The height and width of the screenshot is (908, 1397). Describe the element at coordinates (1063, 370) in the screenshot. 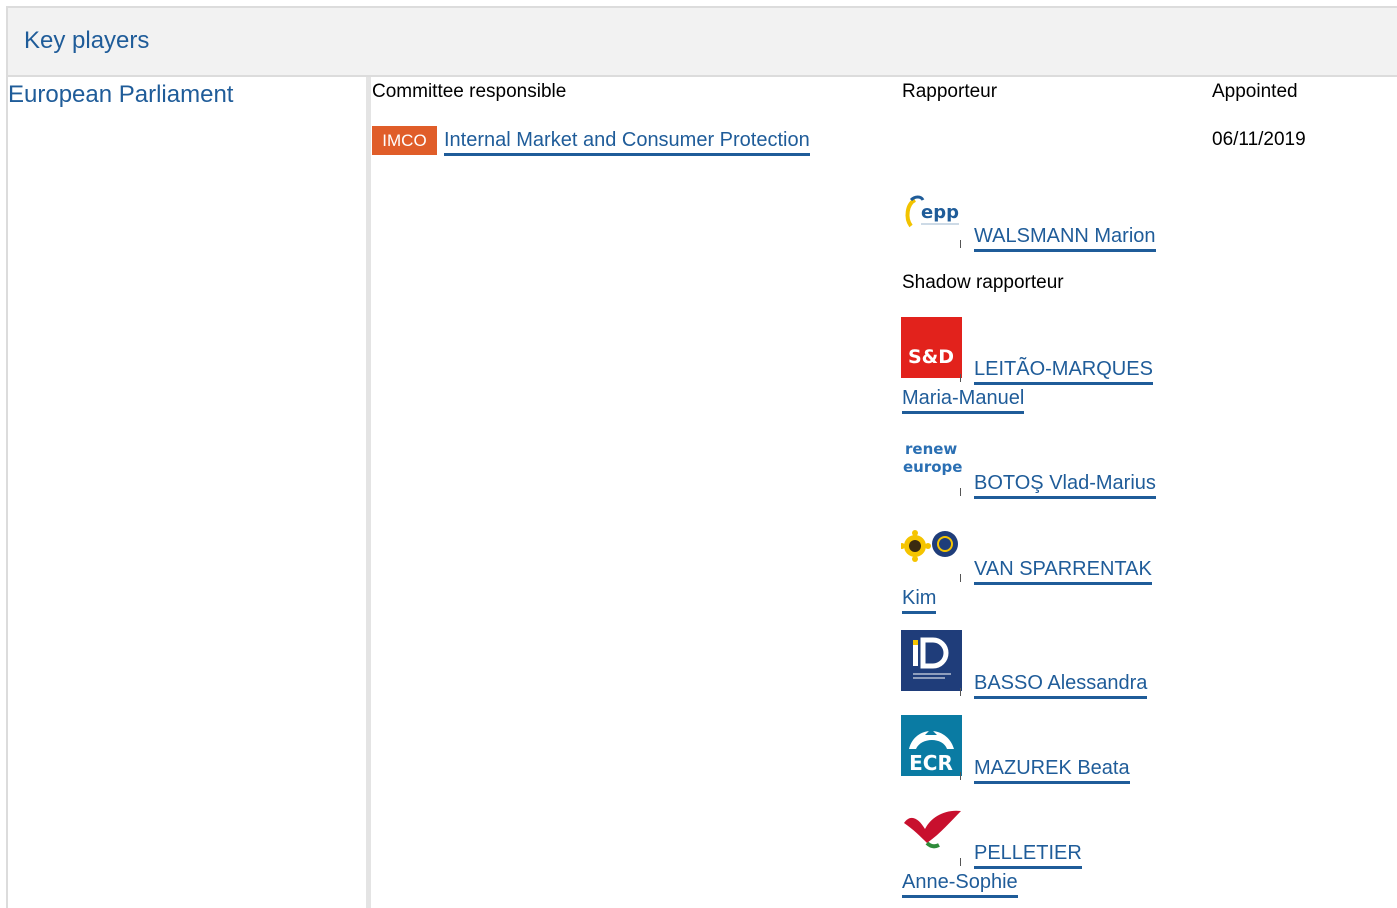

I see `shadow-rapporteur-link: LEITÃO-MARQUES` at that location.